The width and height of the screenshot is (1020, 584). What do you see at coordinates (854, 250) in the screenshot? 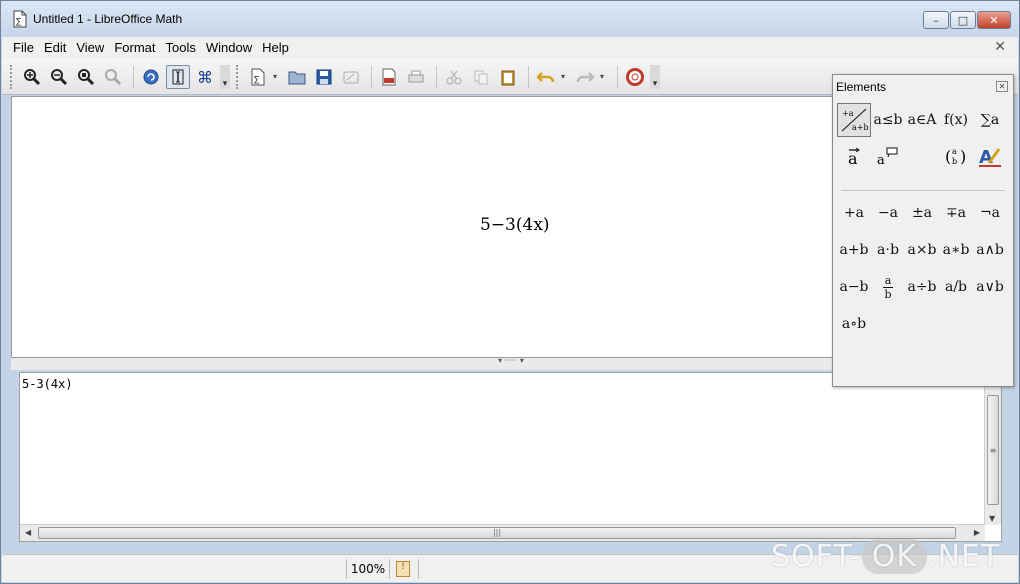
I see `element-a-plus-b: a+b` at bounding box center [854, 250].